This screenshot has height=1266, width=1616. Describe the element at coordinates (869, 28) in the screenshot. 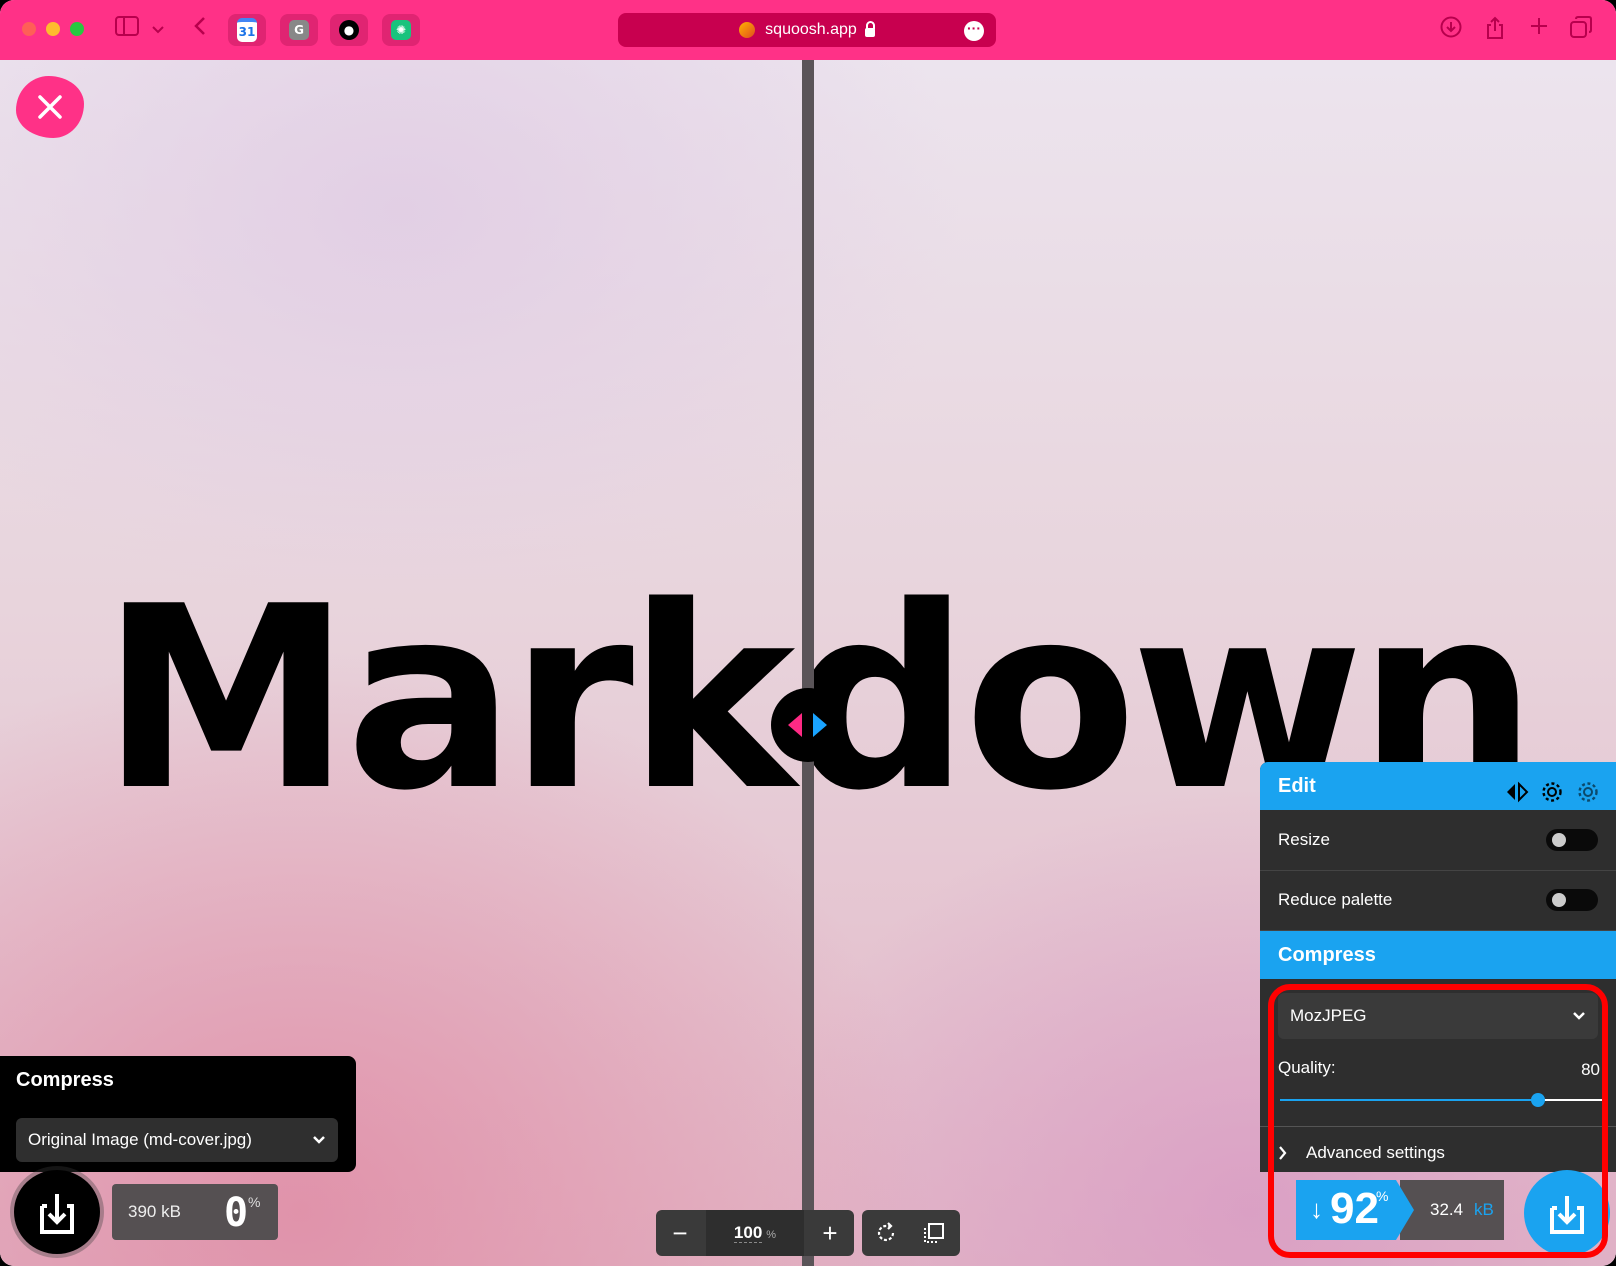

I see `lock-icon` at that location.